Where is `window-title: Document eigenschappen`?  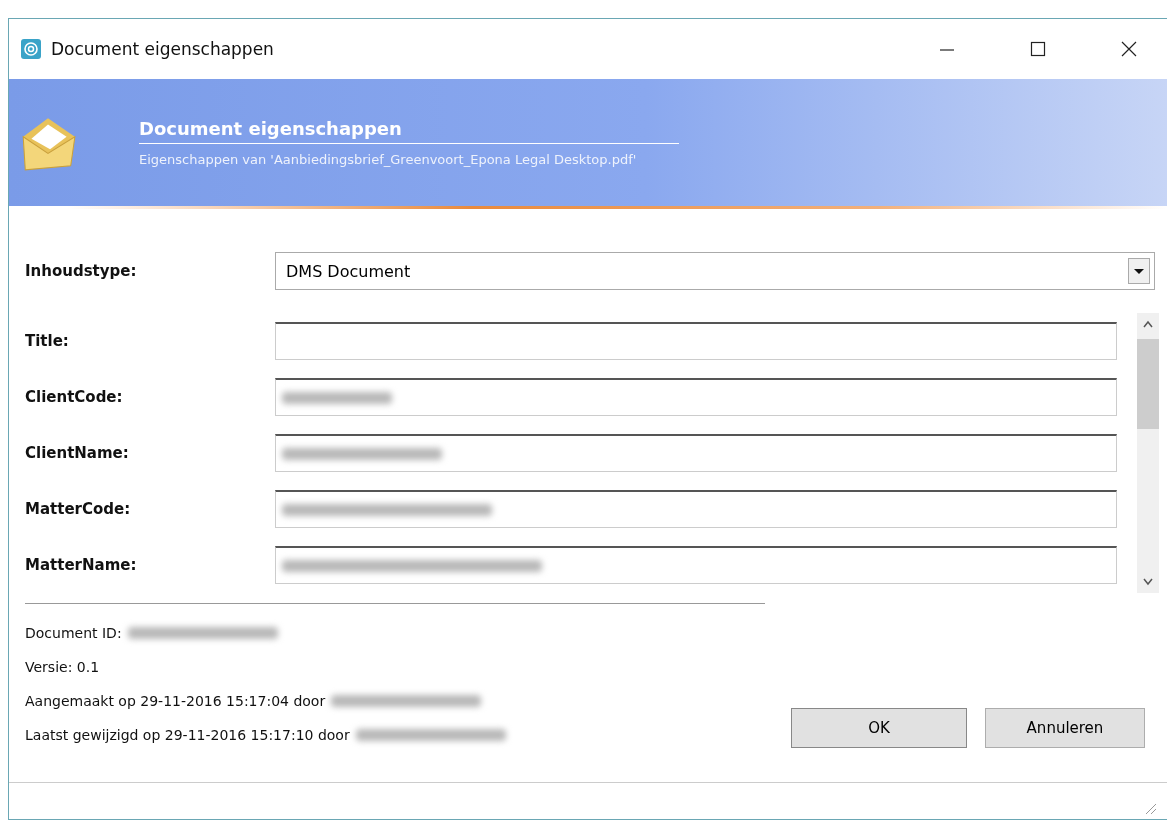 window-title: Document eigenschappen is located at coordinates (162, 49).